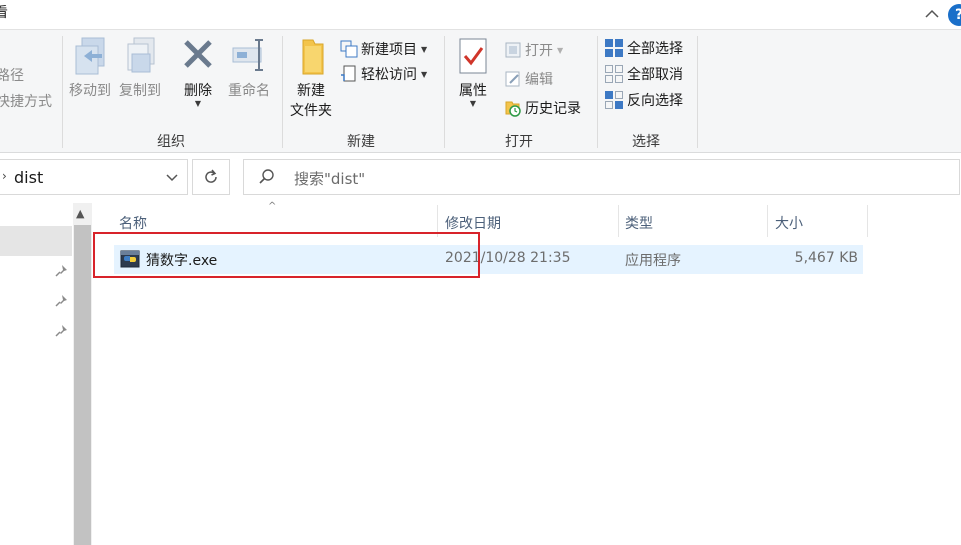 The image size is (961, 545). Describe the element at coordinates (313, 57) in the screenshot. I see `new-folder-icon` at that location.